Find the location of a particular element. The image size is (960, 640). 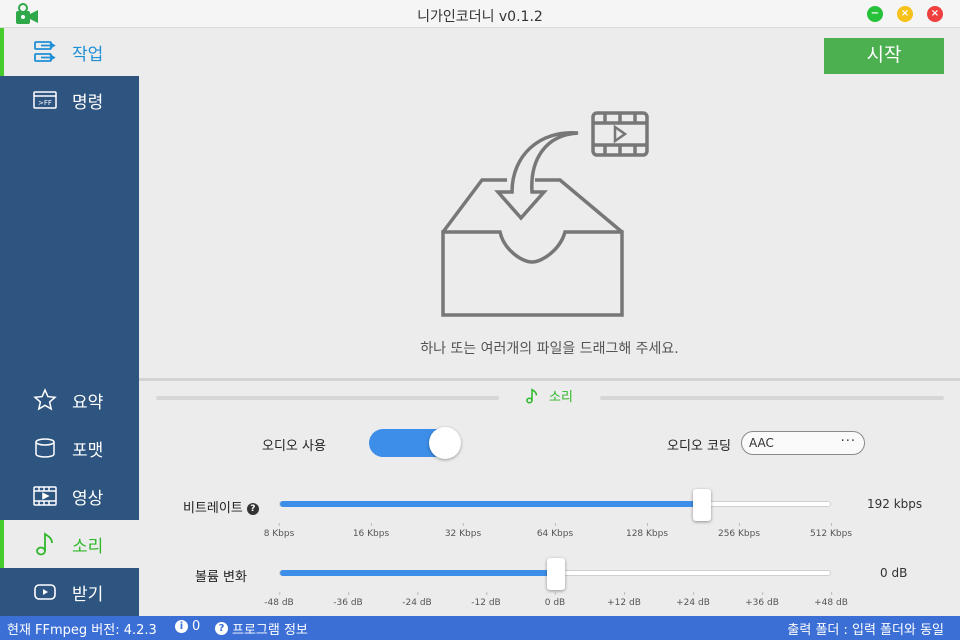

volume-slider-thumb is located at coordinates (556, 574).